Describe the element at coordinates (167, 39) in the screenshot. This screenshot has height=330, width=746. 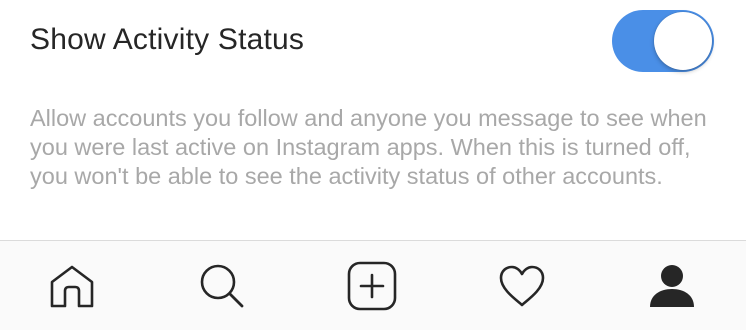
I see `setting-title: Show Activity Status` at that location.